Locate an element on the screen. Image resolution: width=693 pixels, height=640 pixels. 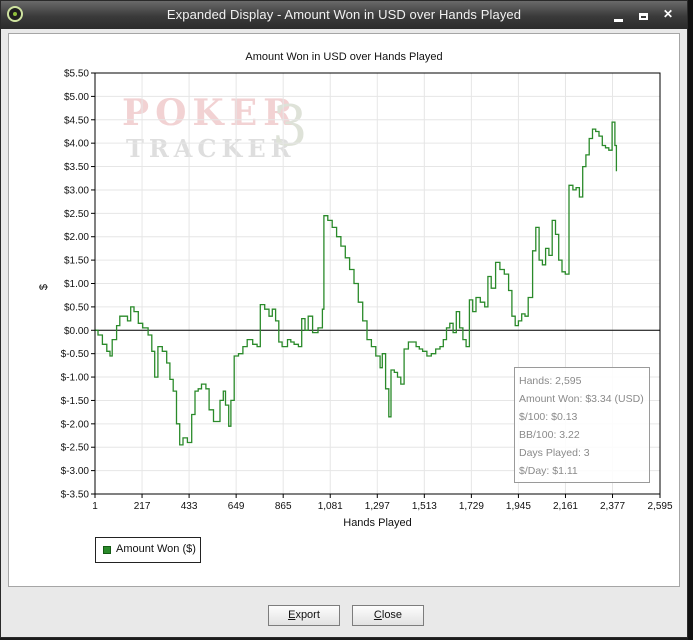
close-label-rest: lose is located at coordinates (392, 615).